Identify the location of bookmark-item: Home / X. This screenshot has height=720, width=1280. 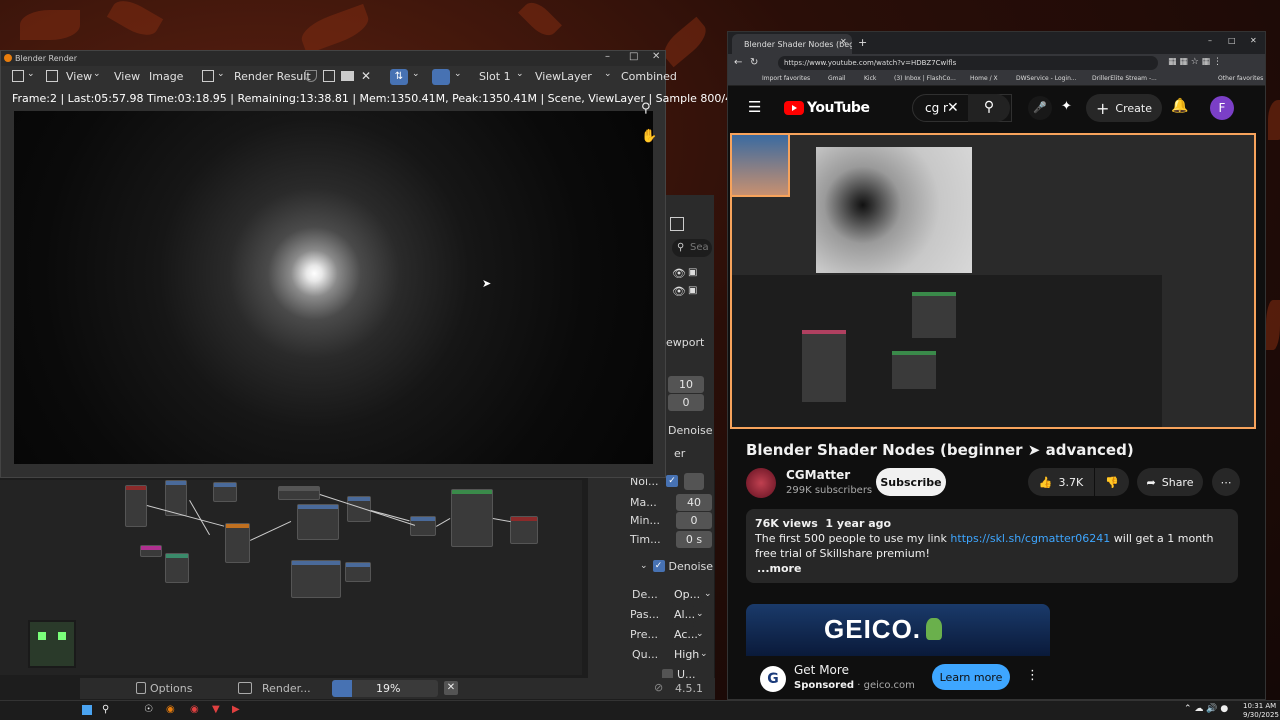
(984, 78).